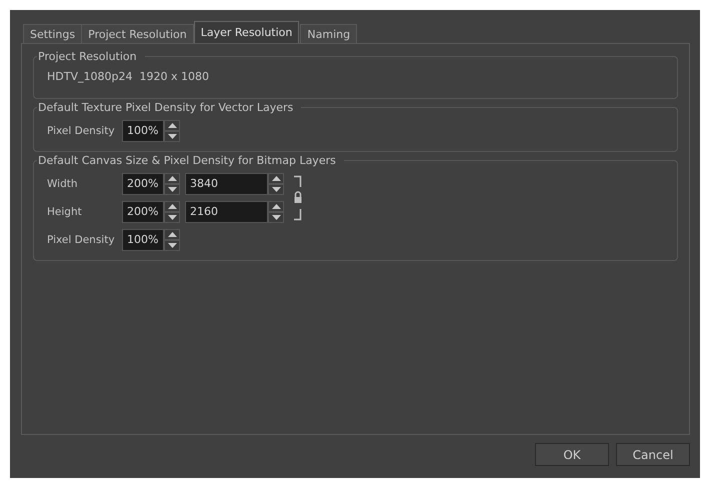 The height and width of the screenshot is (488, 712). What do you see at coordinates (187, 160) in the screenshot?
I see `group-title: Default Canvas Size & Pixel Density for Bitmap Layers` at bounding box center [187, 160].